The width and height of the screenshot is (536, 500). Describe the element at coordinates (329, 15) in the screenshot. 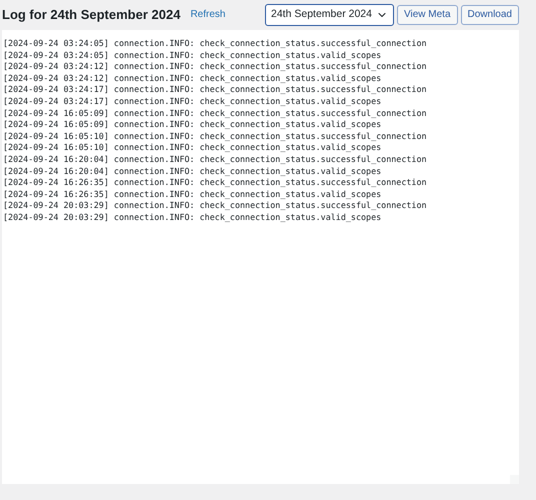

I see `date-select: 24th September 2024` at that location.